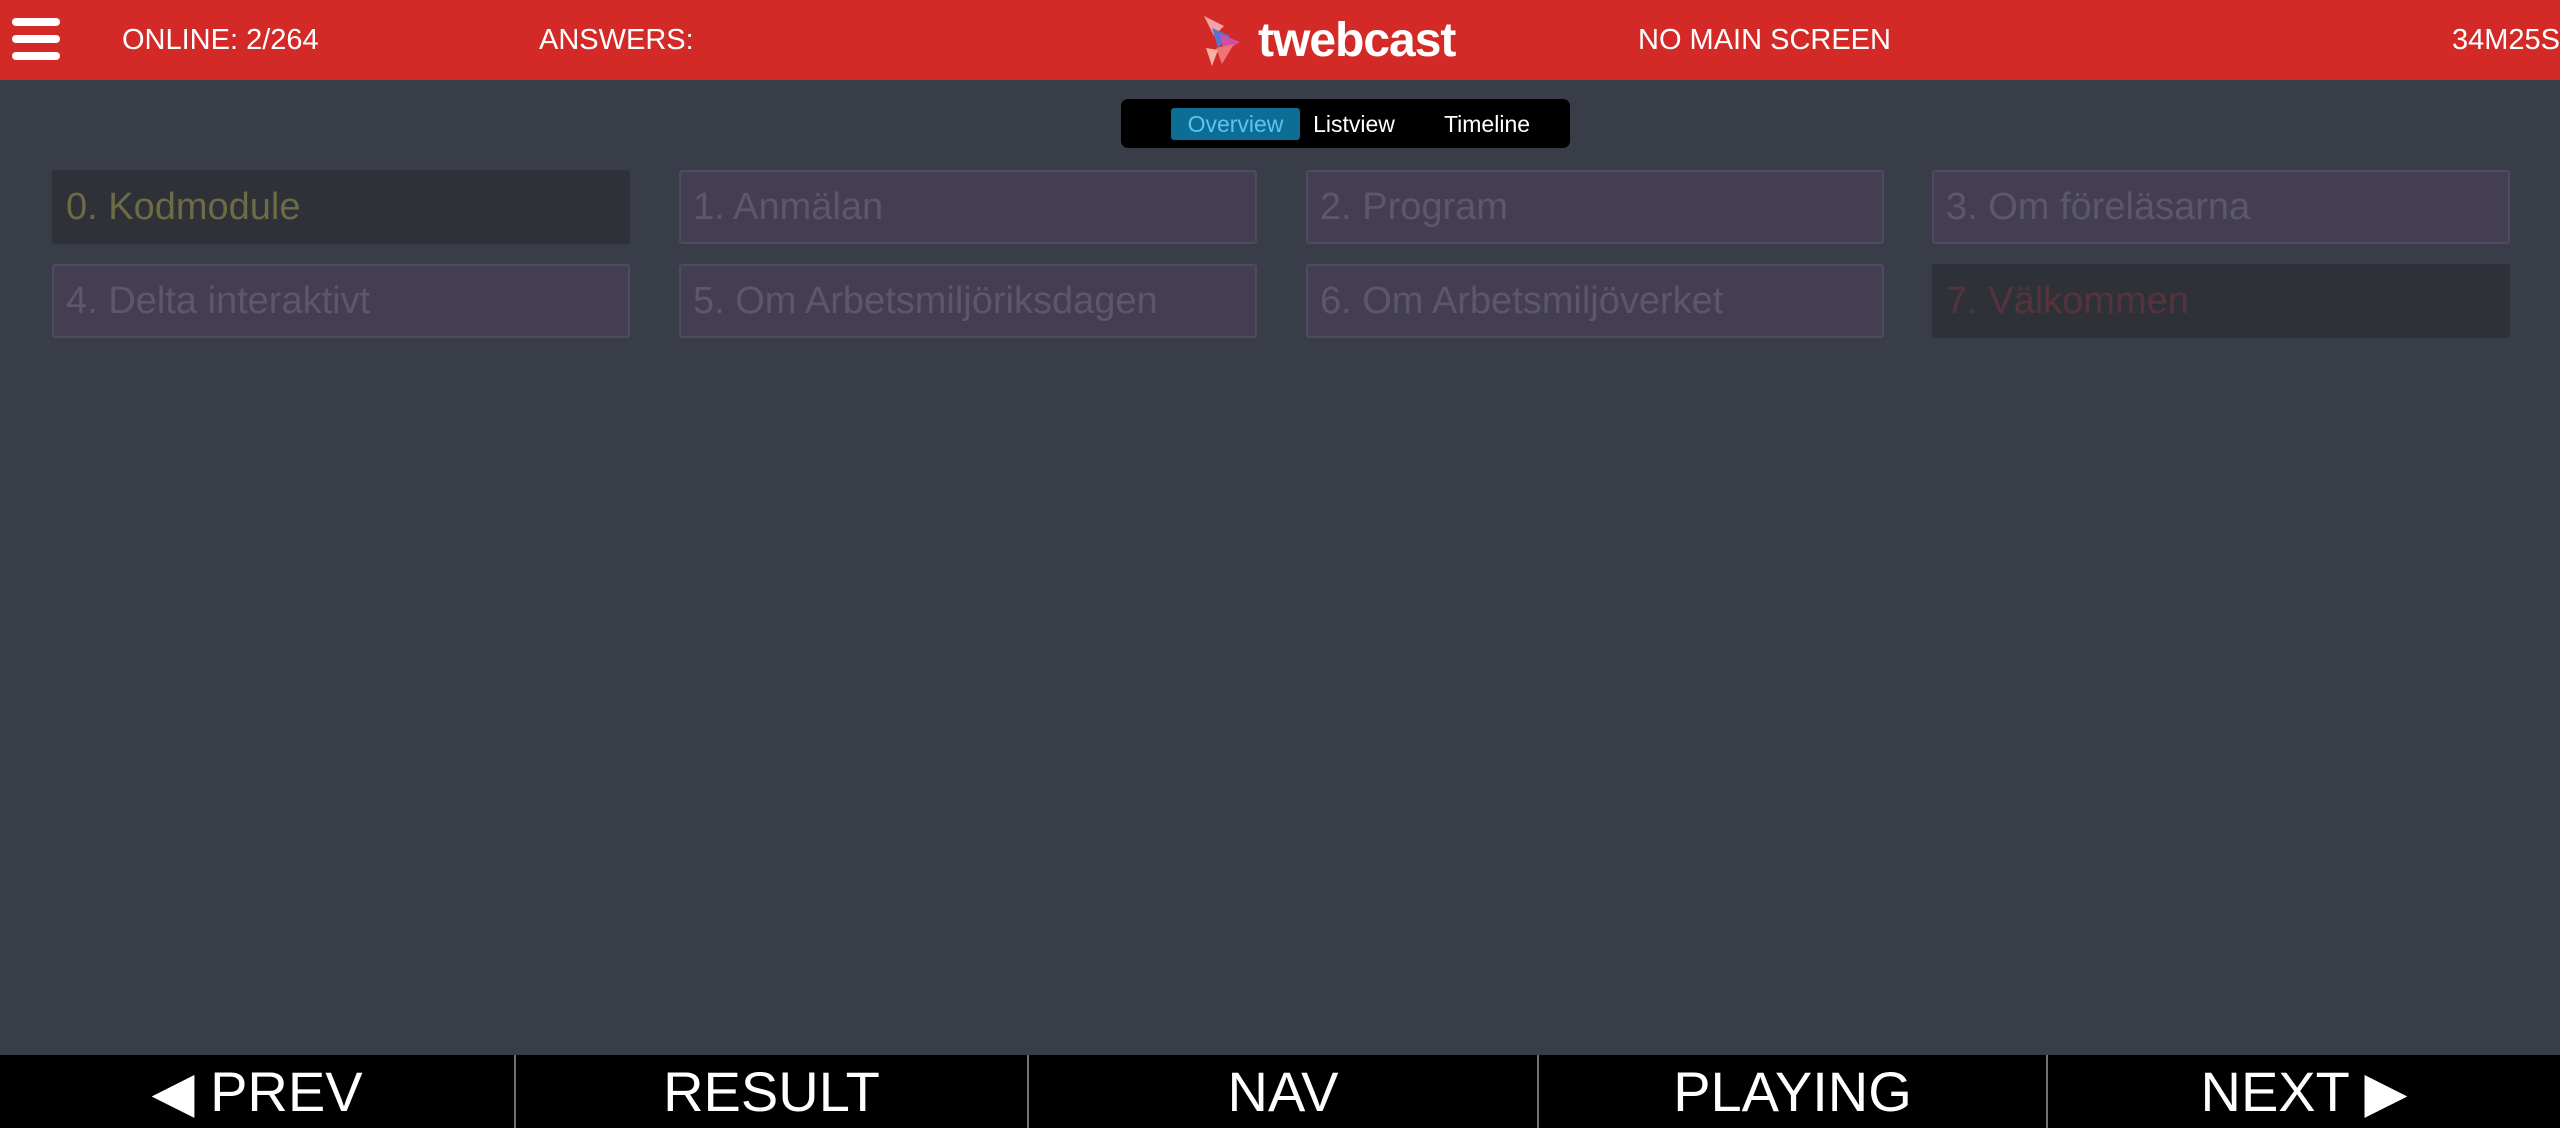 The image size is (2560, 1128). I want to click on module-tile-anmalan: 1. Anmälan, so click(968, 207).